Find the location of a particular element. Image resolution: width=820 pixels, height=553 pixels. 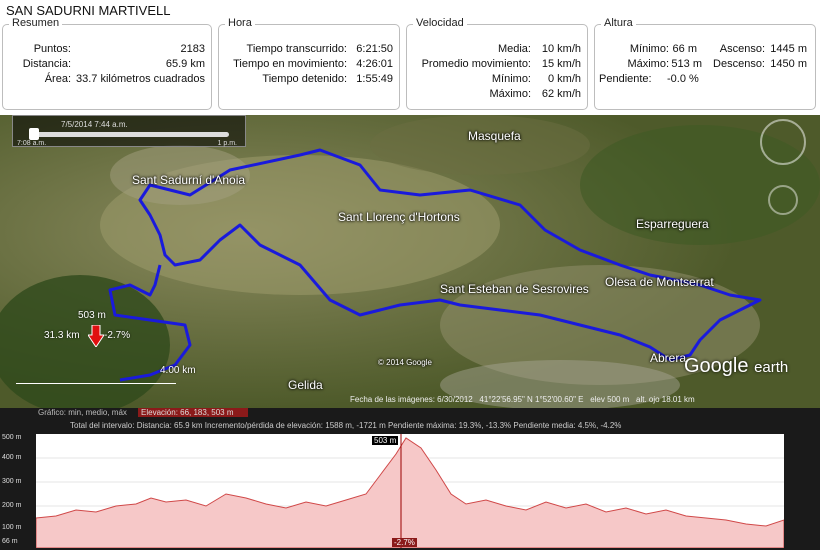

place-label-sant-llorenc: Sant Llorenç d'Hortons is located at coordinates (399, 217).